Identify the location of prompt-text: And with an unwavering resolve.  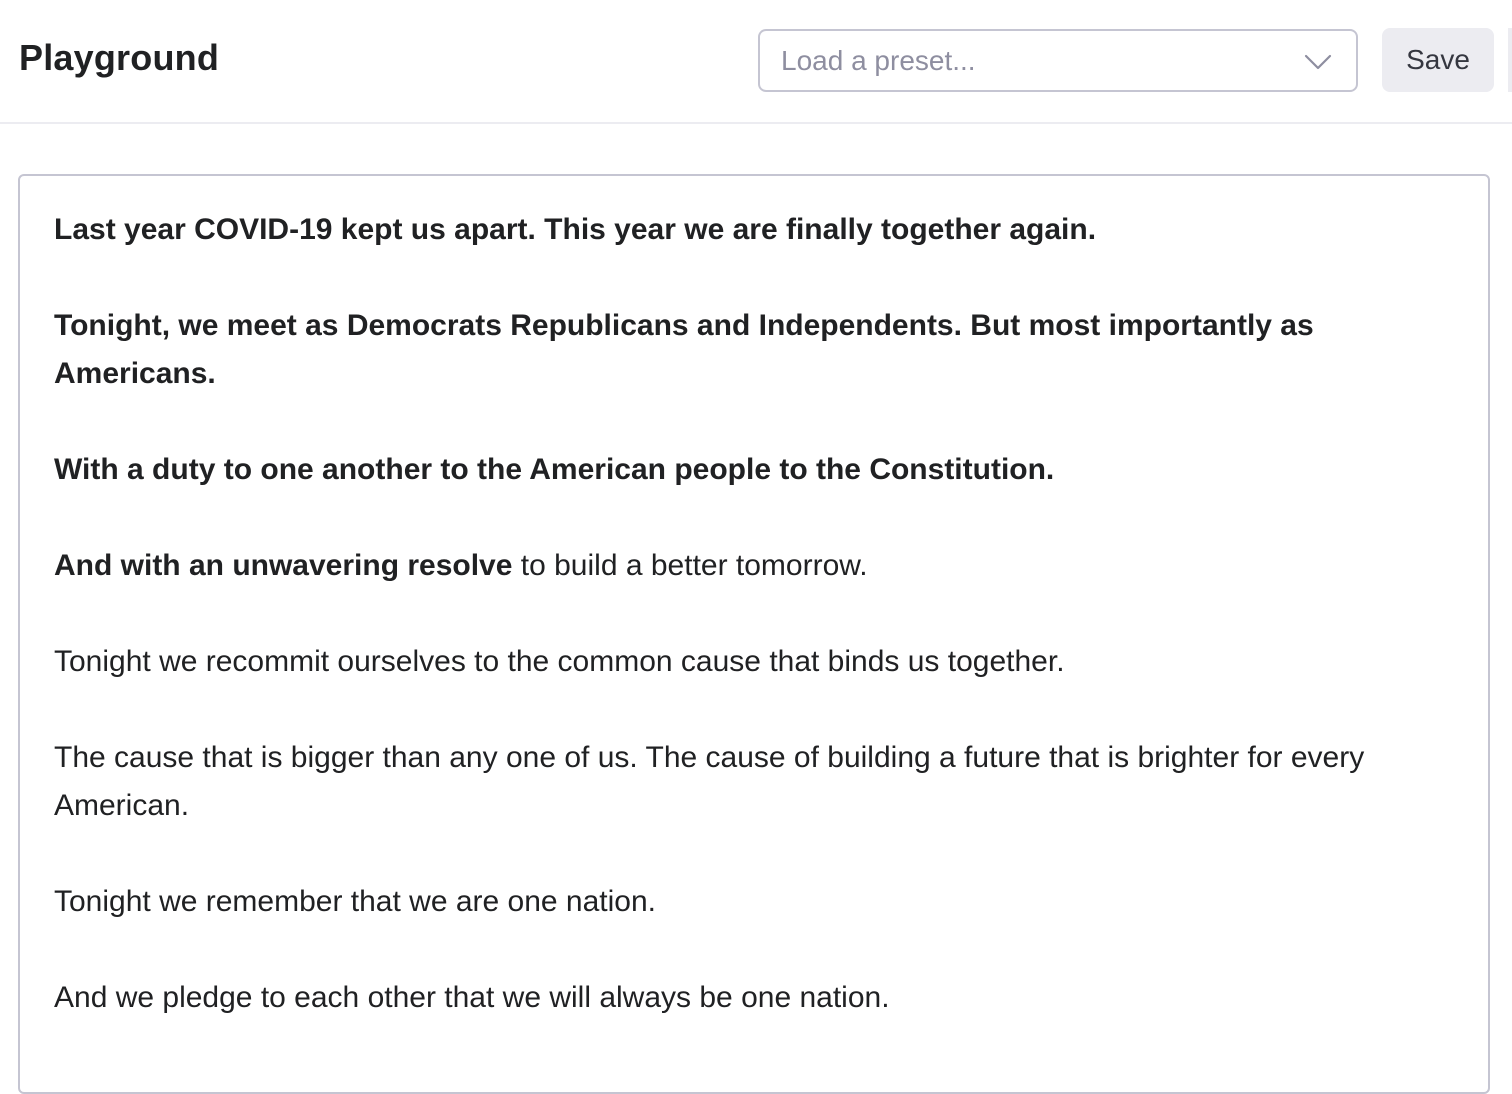
(283, 565).